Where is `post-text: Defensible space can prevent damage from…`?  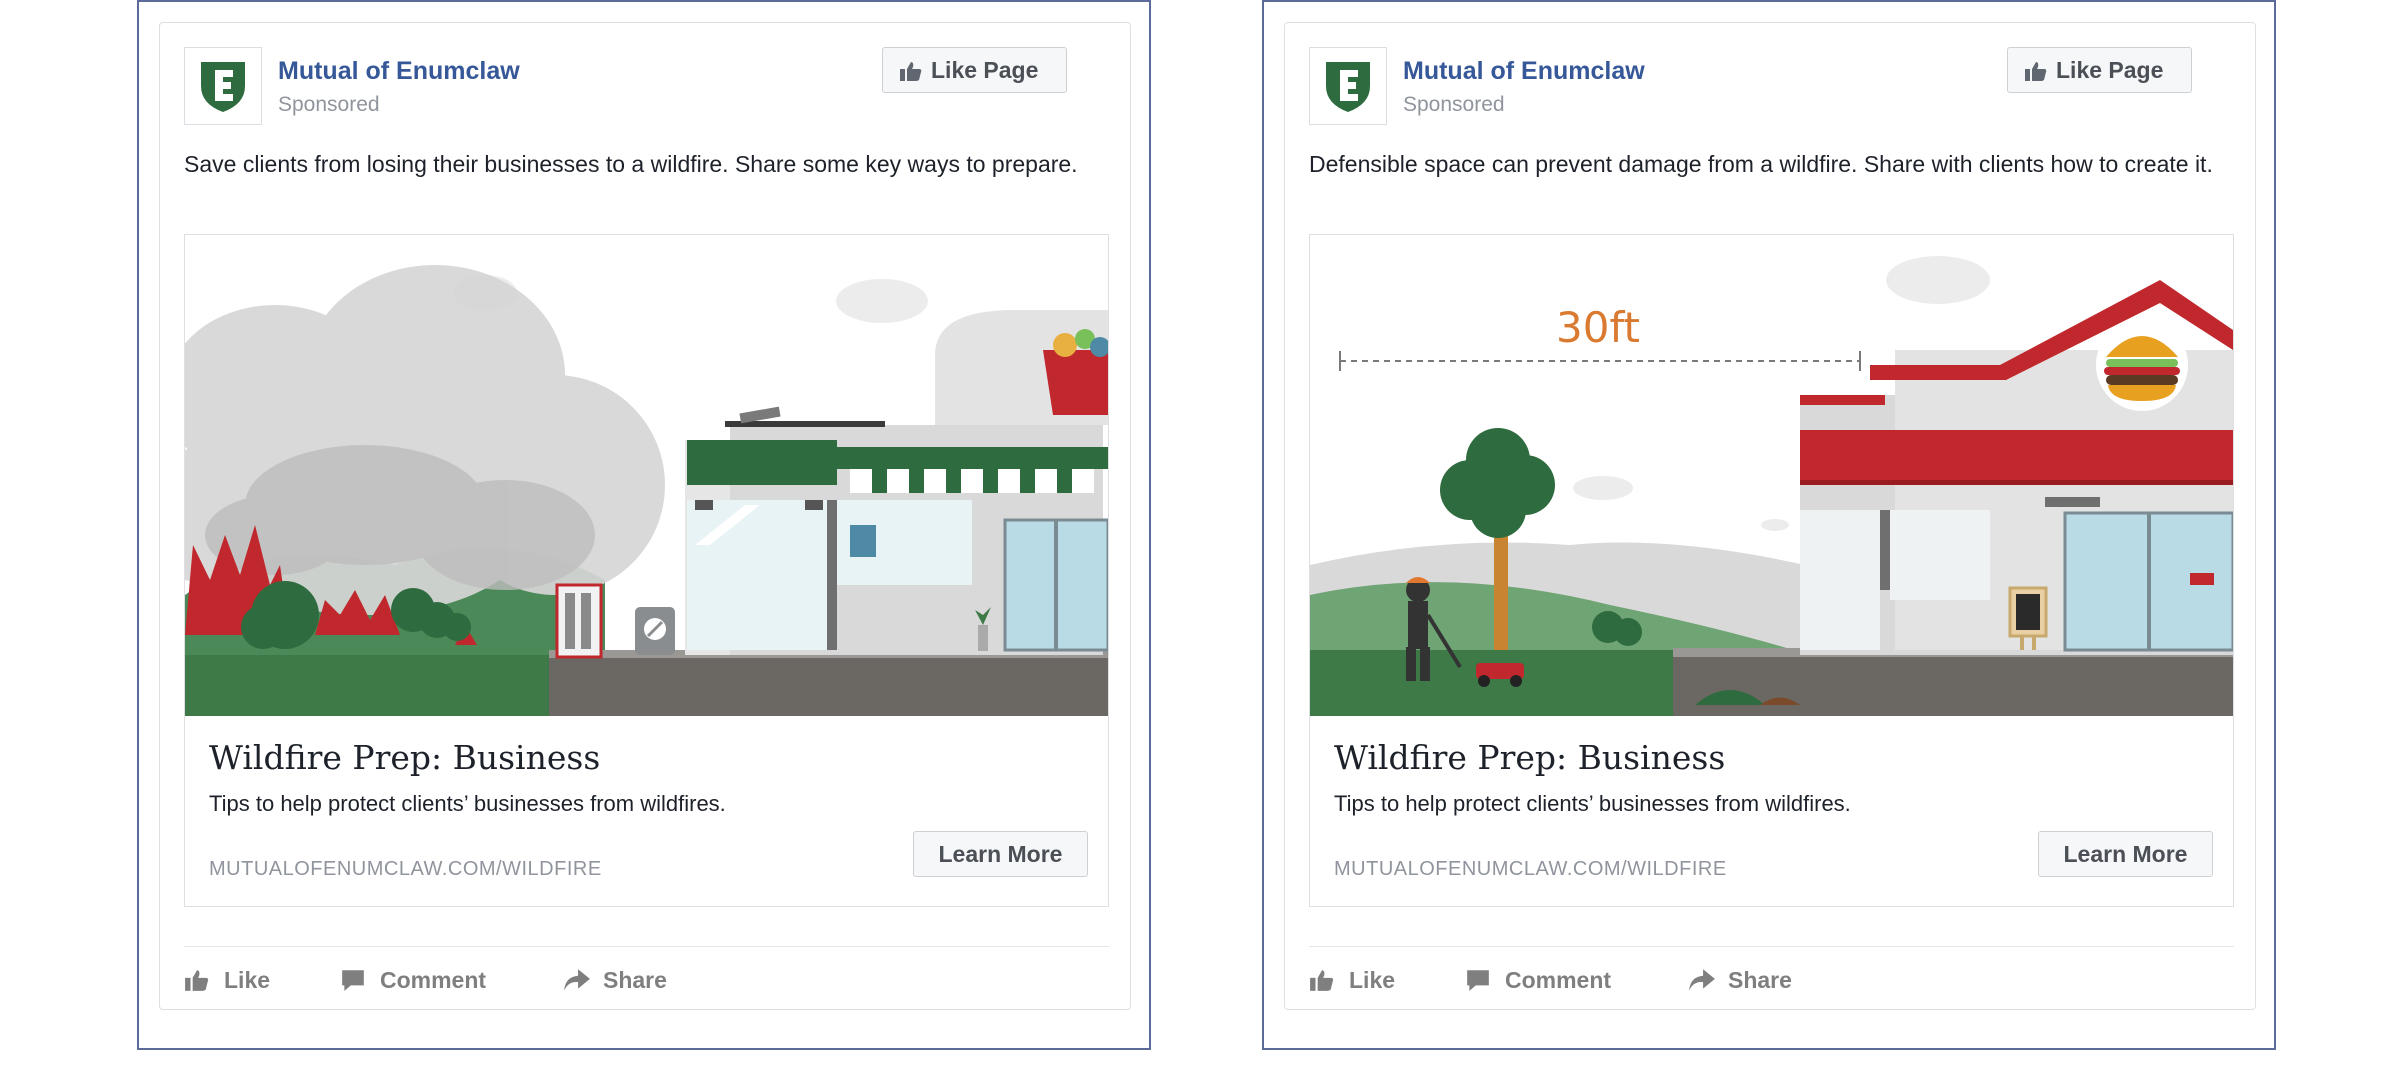
post-text: Defensible space can prevent damage from… is located at coordinates (1761, 164).